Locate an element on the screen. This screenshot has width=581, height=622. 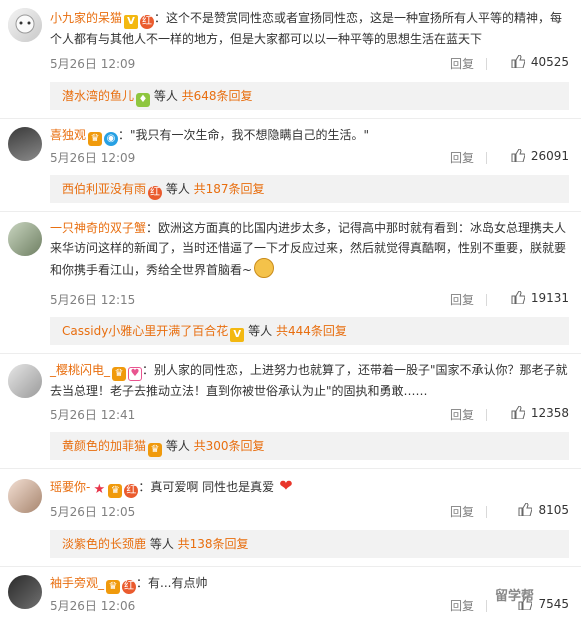
reply-username: 西伯利亚没有雨 is located at coordinates (104, 189).